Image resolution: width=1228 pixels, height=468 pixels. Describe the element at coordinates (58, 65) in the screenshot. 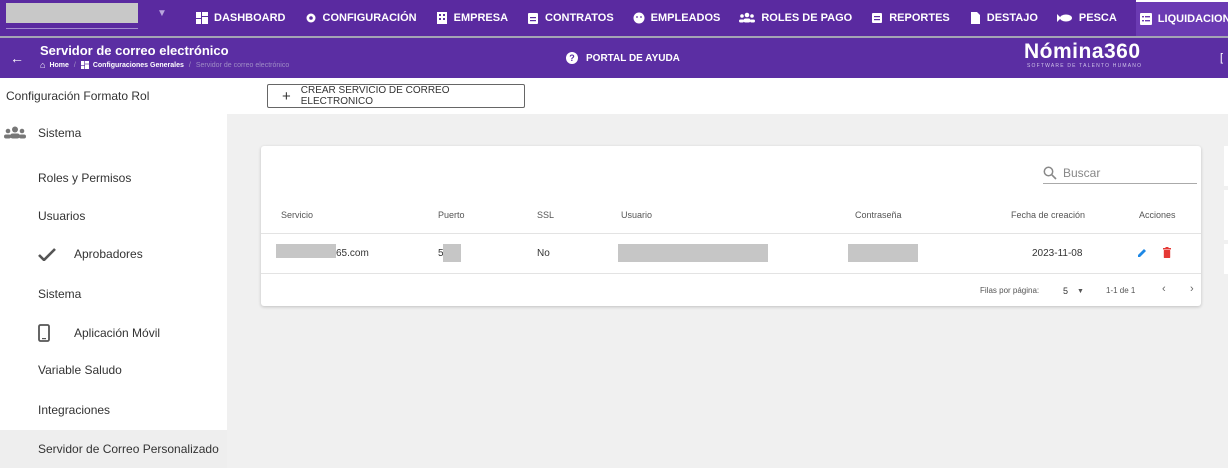

I see `breadcrumb-home: Home` at that location.